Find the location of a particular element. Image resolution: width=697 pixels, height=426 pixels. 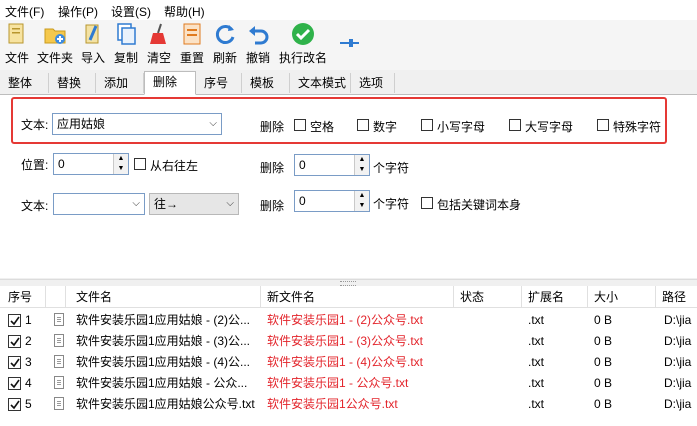

menu-operation: 操作(P) is located at coordinates (78, 11).